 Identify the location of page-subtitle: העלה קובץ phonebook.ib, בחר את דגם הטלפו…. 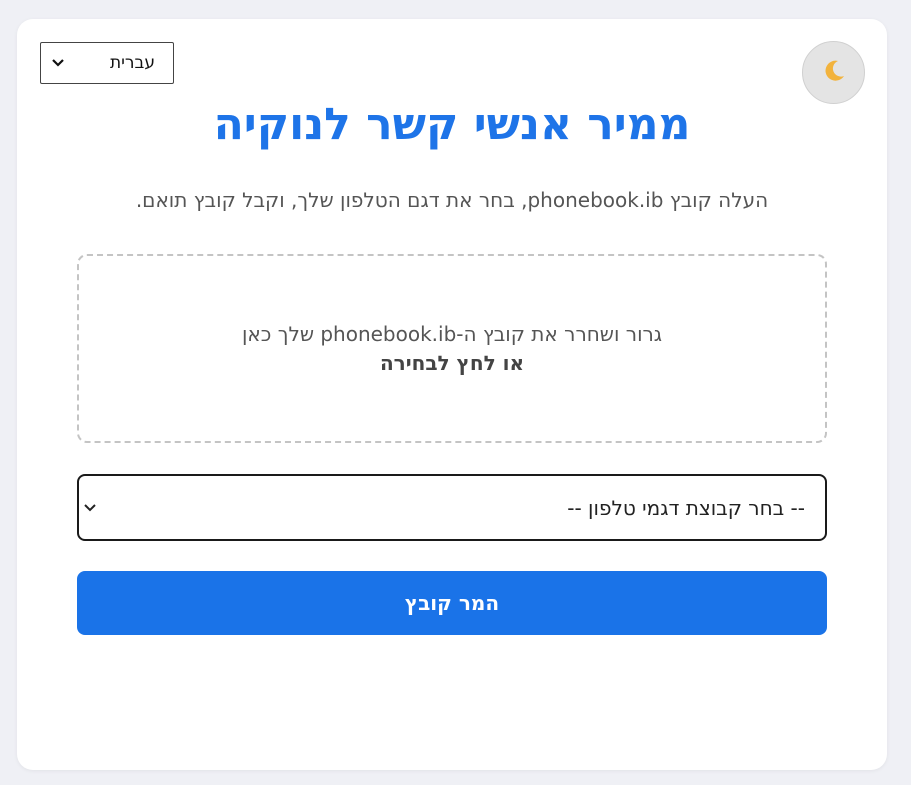
(452, 200).